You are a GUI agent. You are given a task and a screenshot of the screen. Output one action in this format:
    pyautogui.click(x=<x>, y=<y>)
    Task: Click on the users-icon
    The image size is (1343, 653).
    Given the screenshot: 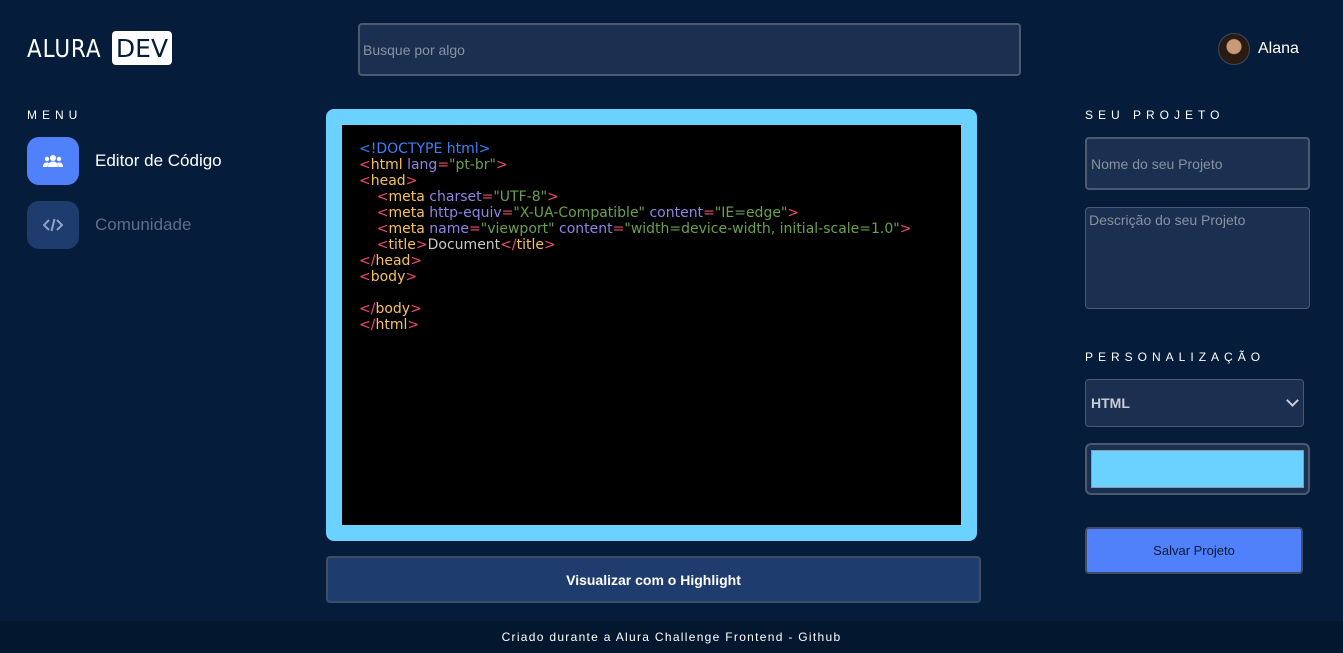 What is the action you would take?
    pyautogui.click(x=53, y=161)
    